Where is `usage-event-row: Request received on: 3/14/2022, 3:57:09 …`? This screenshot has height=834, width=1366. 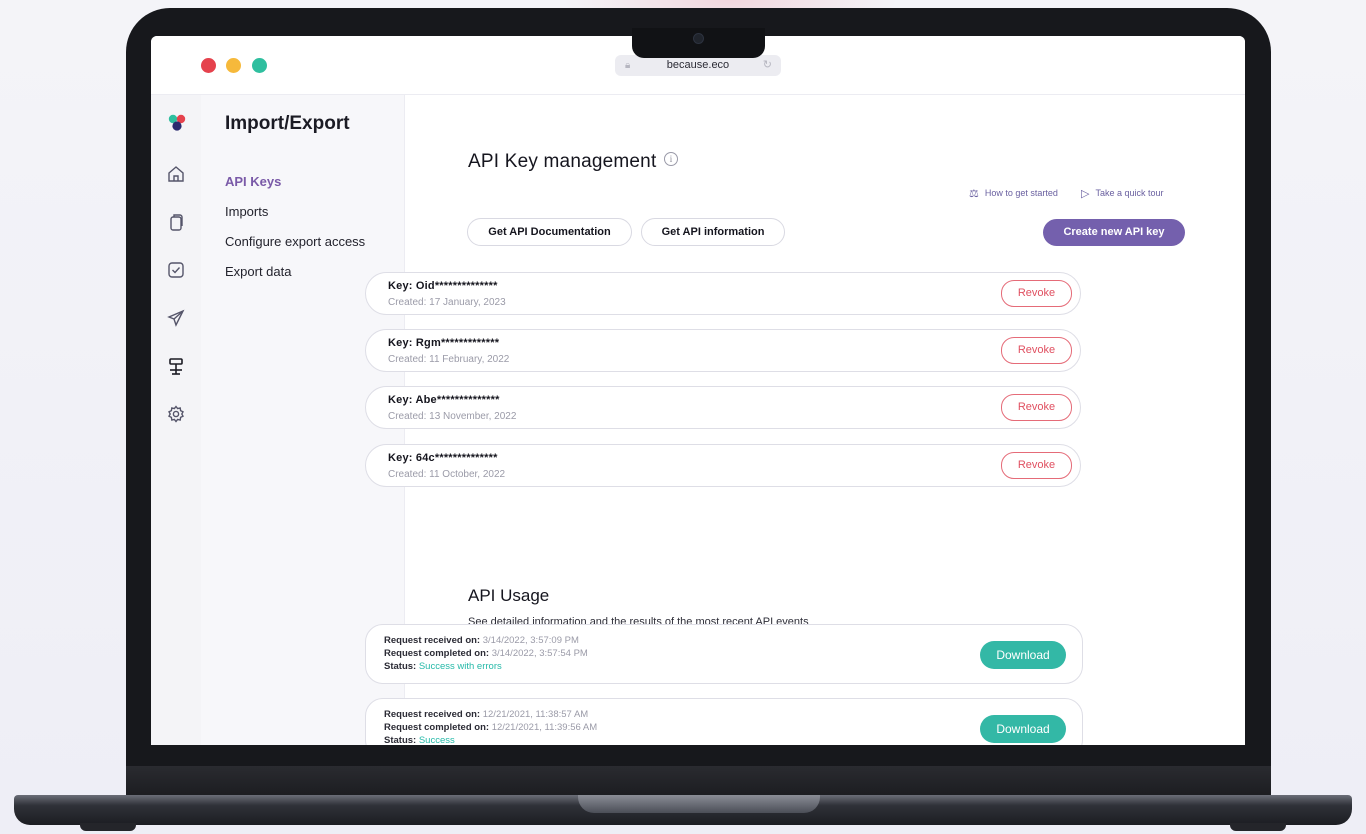
usage-event-row: Request received on: 3/14/2022, 3:57:09 … is located at coordinates (724, 654).